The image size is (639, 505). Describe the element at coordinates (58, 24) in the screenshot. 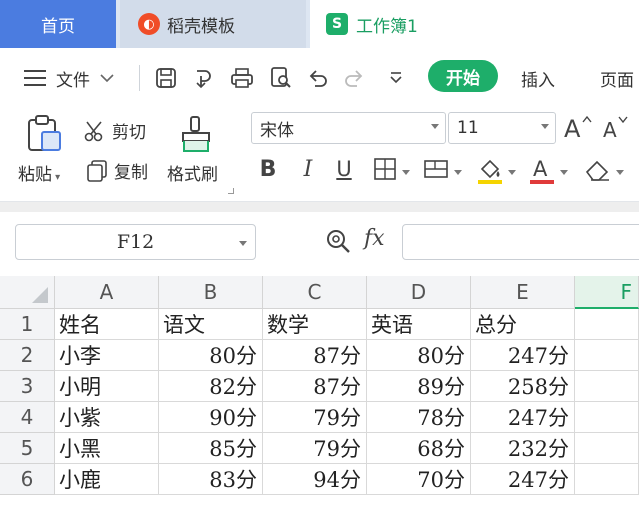

I see `tab-home: 首页` at that location.